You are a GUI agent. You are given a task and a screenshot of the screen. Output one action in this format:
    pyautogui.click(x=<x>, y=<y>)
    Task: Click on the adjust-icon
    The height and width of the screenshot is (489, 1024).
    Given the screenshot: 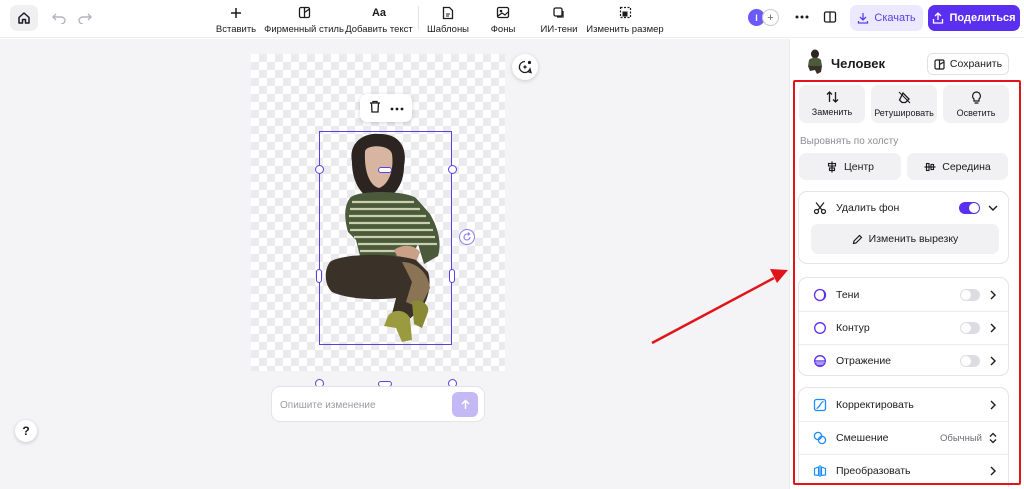 What is the action you would take?
    pyautogui.click(x=820, y=405)
    